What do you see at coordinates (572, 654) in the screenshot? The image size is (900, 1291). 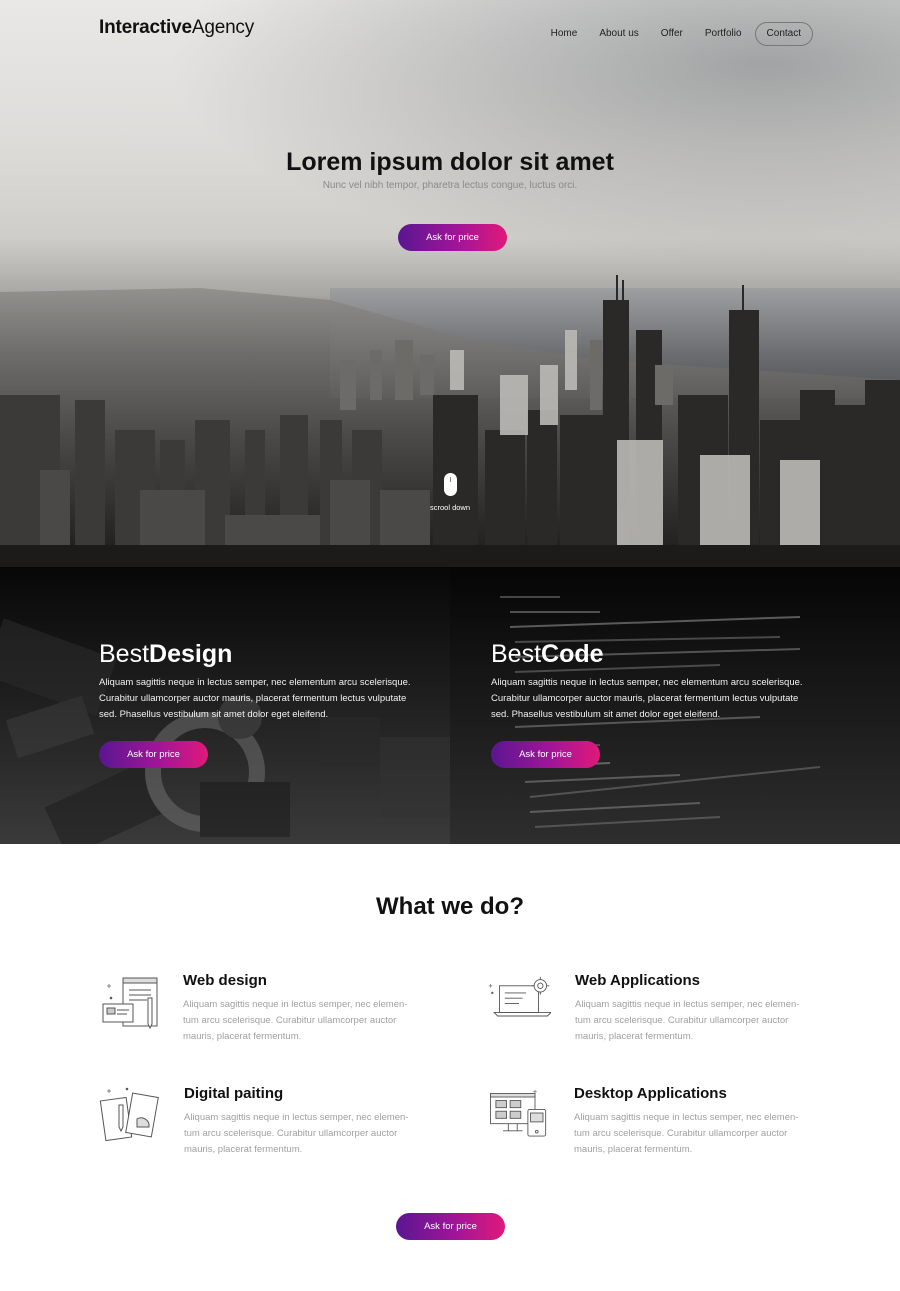 I see `best-code-title-bold: Code` at bounding box center [572, 654].